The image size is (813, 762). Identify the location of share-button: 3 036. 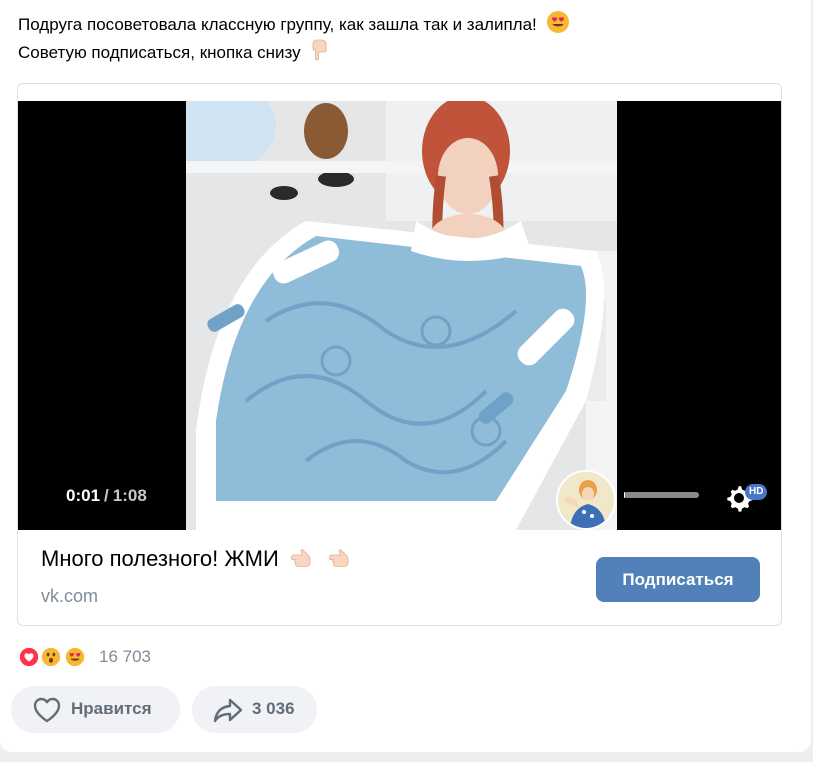
(254, 709).